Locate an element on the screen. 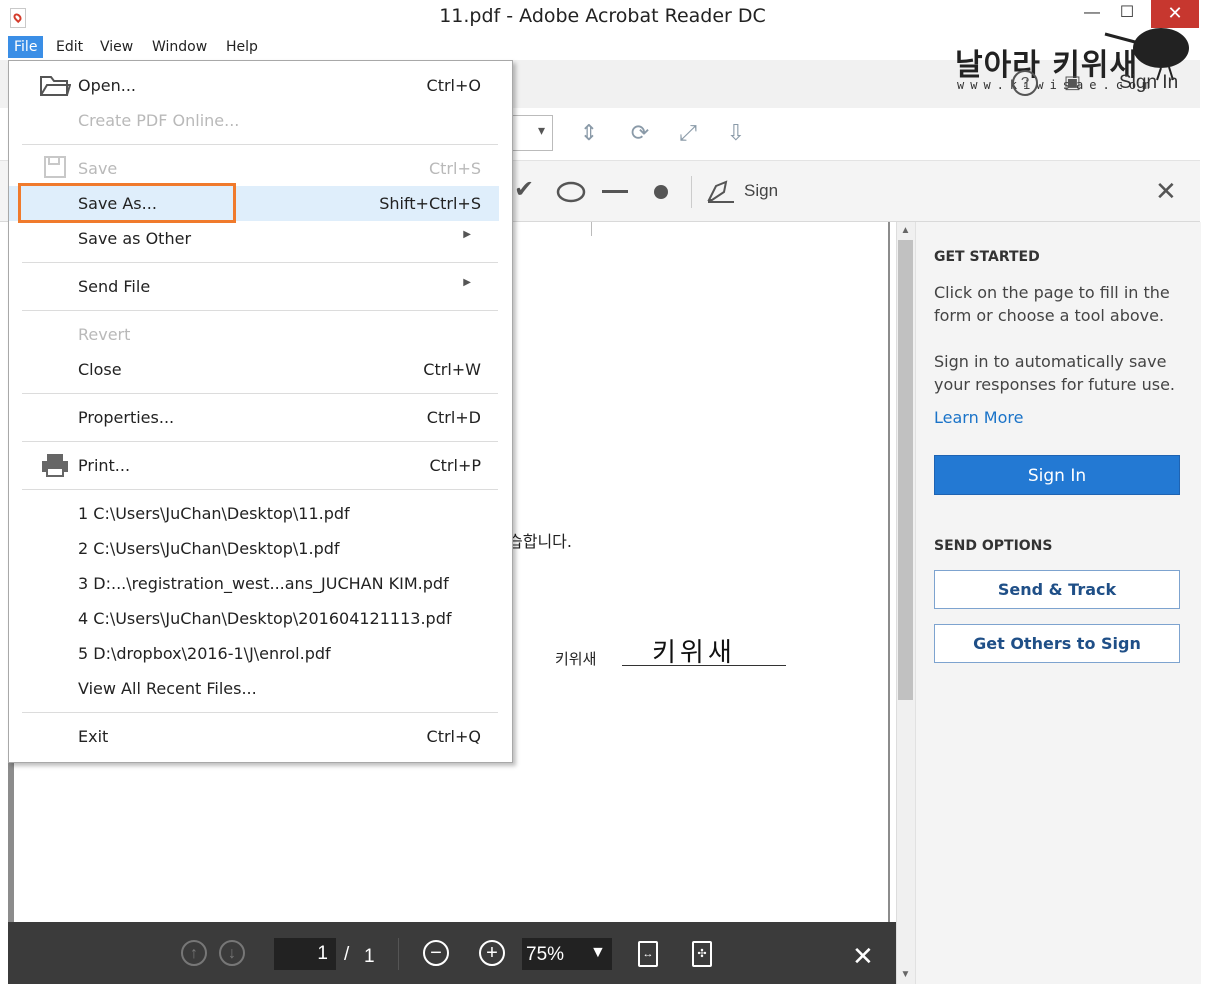 The image size is (1205, 991). menu-open: Open... Ctrl+O is located at coordinates (254, 85).